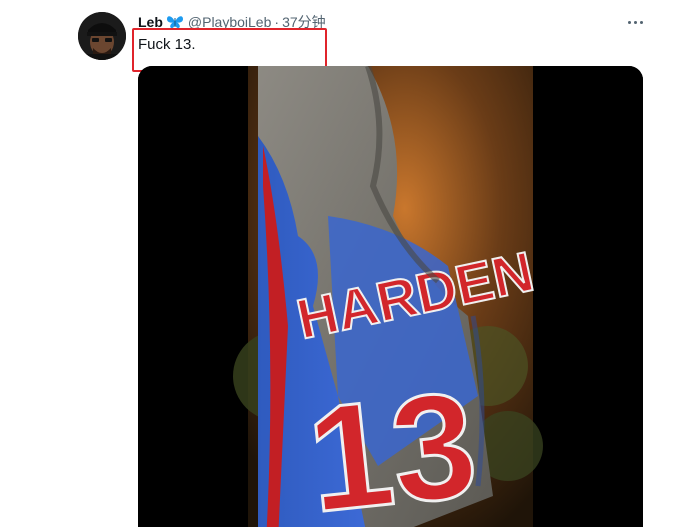  What do you see at coordinates (392, 443) in the screenshot?
I see `jersey-number: 13` at bounding box center [392, 443].